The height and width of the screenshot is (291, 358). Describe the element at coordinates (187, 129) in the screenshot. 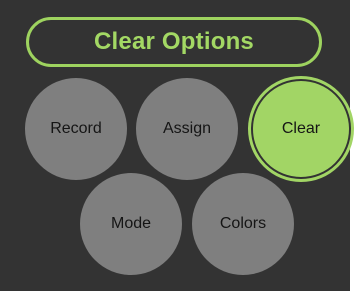

I see `assign-button: Assign` at that location.